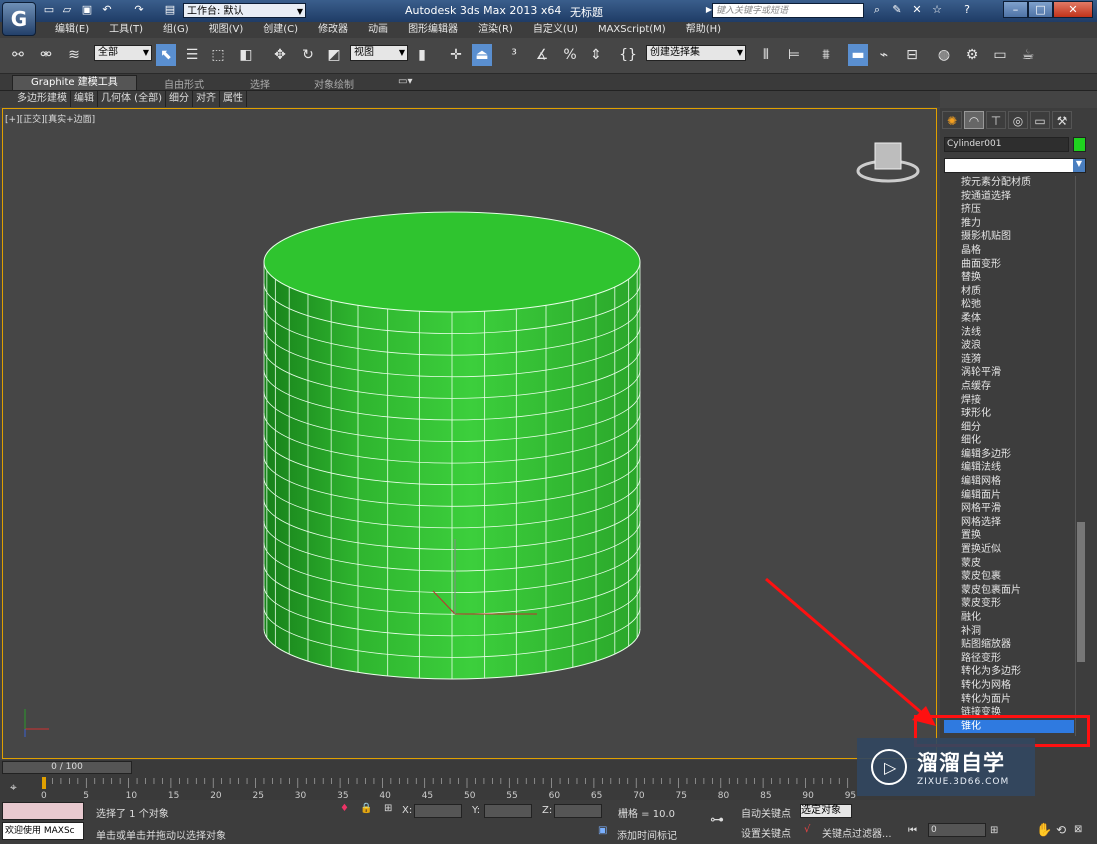 Image resolution: width=1097 pixels, height=844 pixels. What do you see at coordinates (717, 820) in the screenshot?
I see `key-icon: ⊶` at bounding box center [717, 820].